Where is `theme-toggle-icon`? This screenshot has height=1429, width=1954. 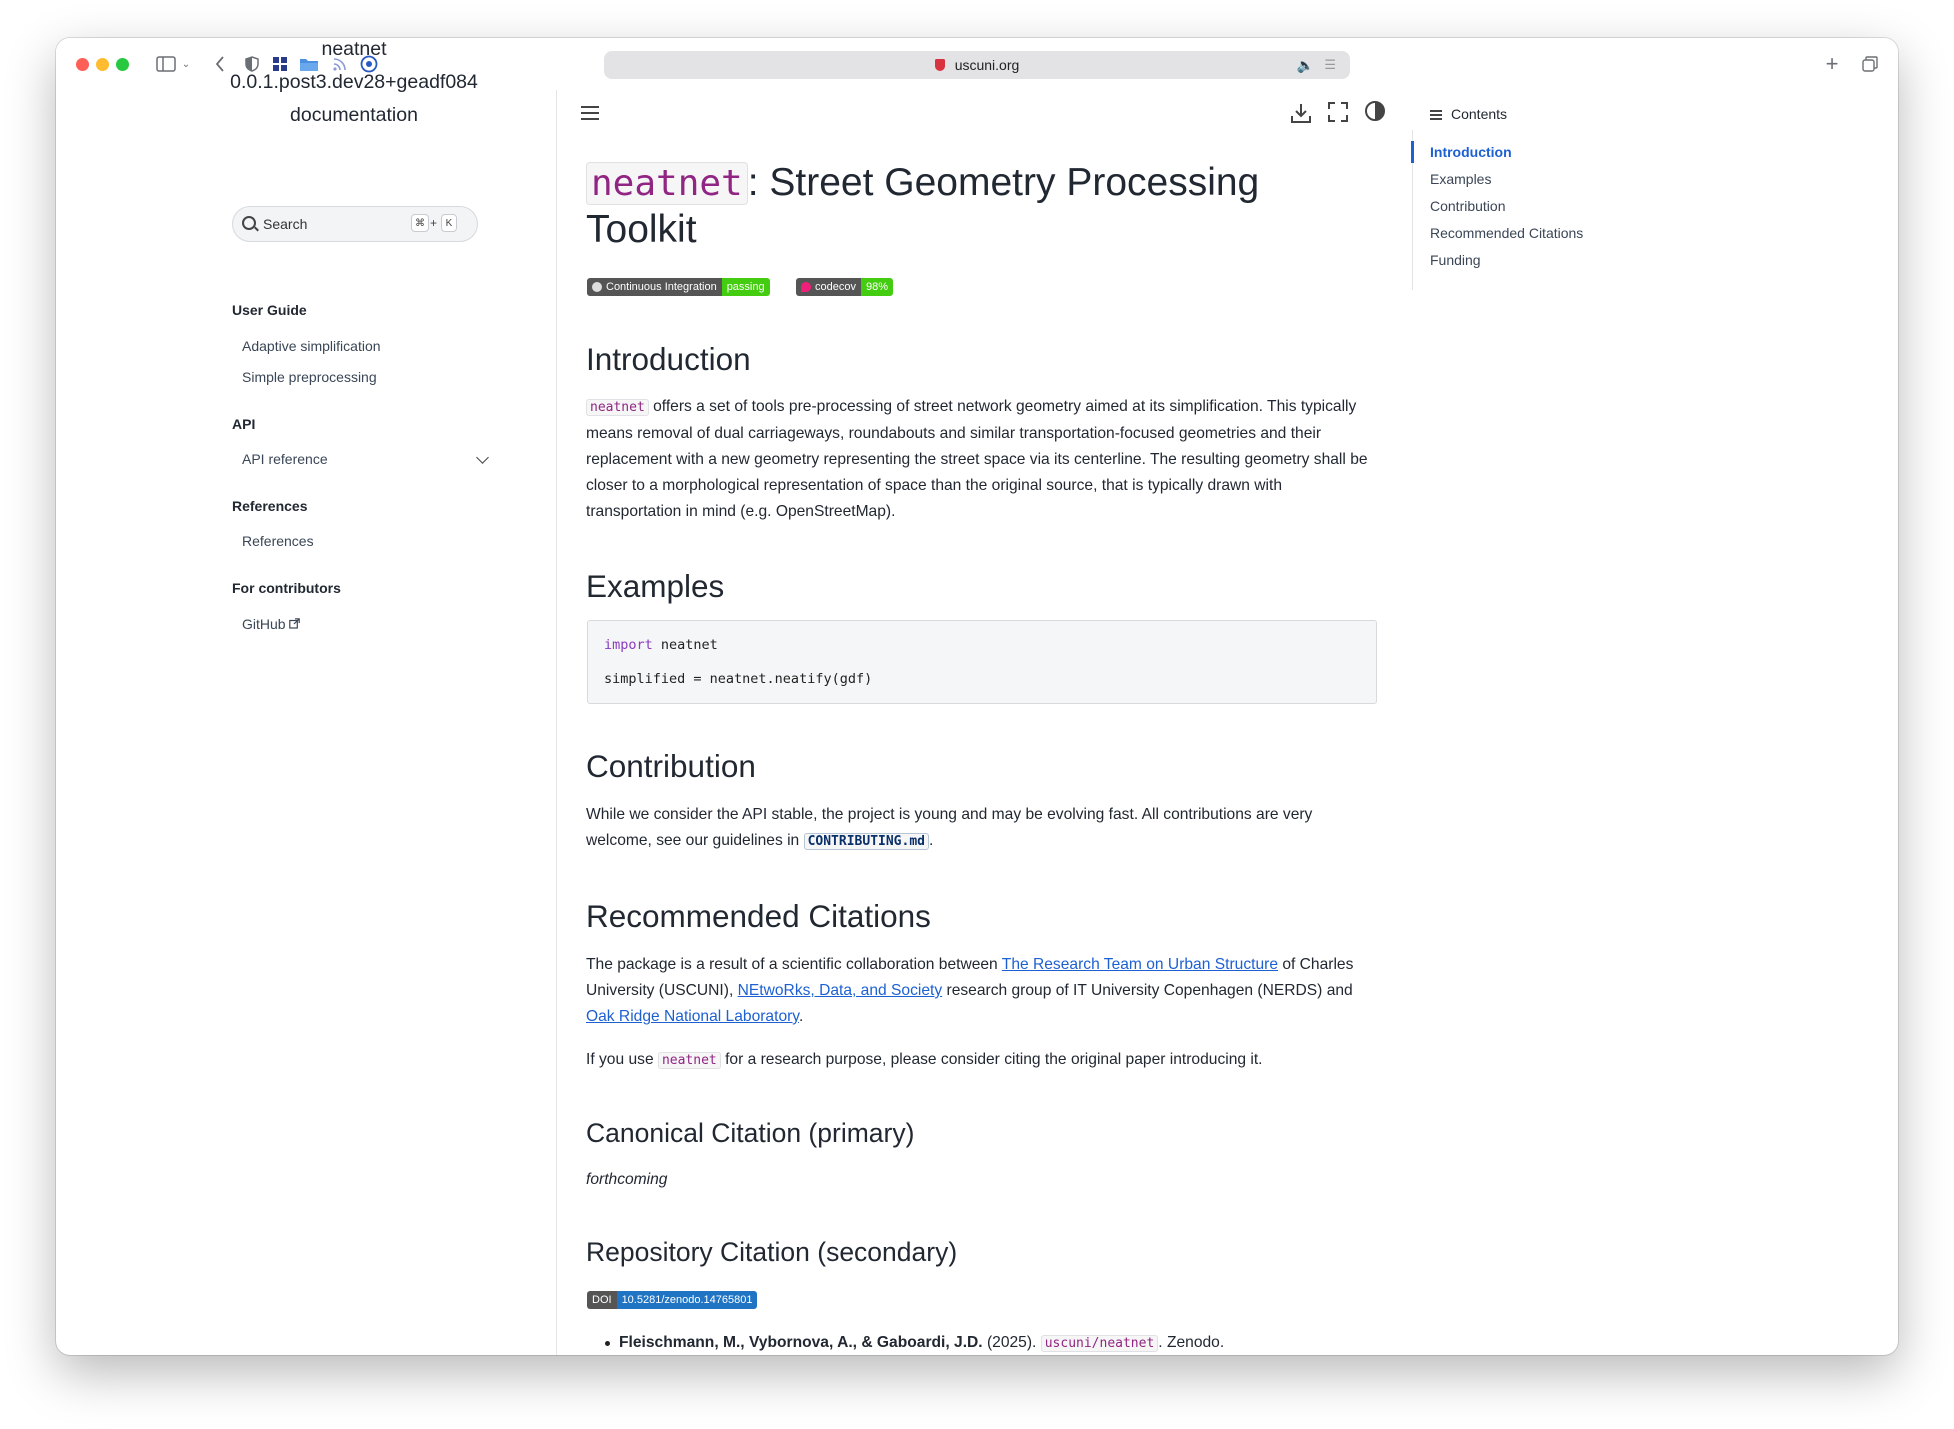
theme-toggle-icon is located at coordinates (1375, 111).